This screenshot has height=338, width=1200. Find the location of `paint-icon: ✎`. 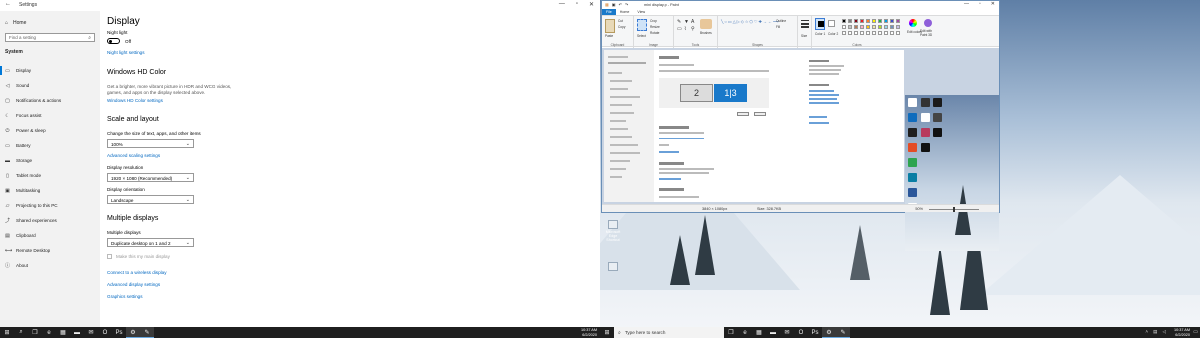

paint-icon: ✎ is located at coordinates (147, 332).